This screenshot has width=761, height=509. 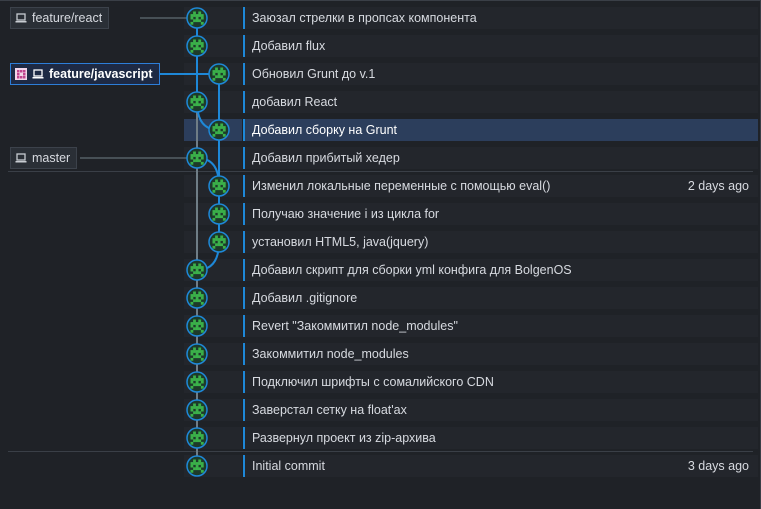 What do you see at coordinates (51, 158) in the screenshot?
I see `branch-name: master` at bounding box center [51, 158].